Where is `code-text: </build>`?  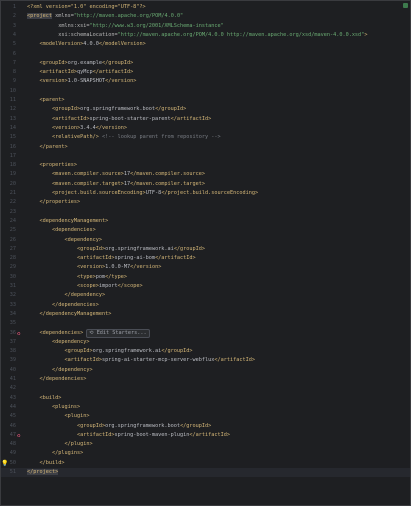 code-text: </build> is located at coordinates (45, 463).